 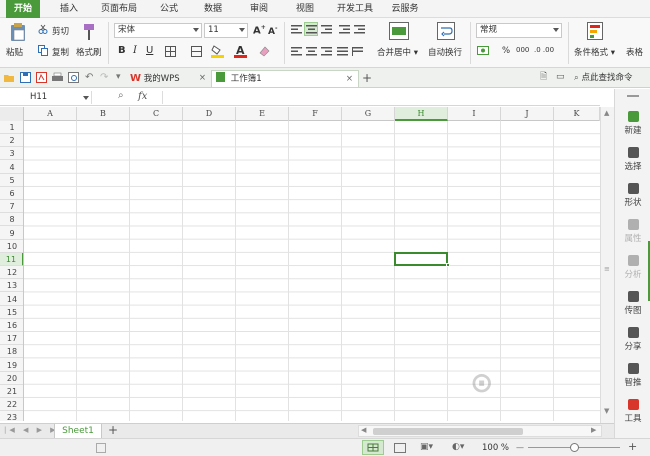 I want to click on row-header: 5, so click(x=11, y=180).